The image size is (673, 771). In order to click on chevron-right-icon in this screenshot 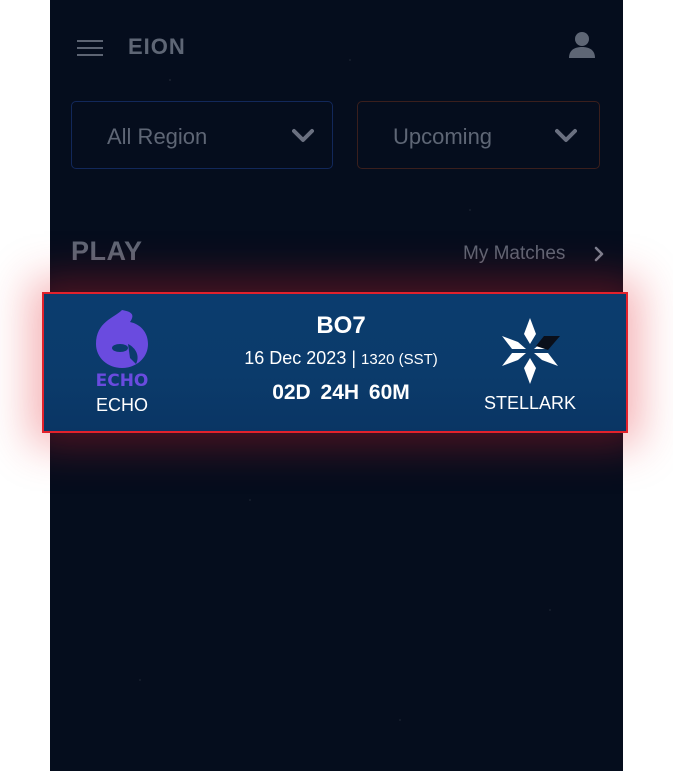, I will do `click(599, 254)`.